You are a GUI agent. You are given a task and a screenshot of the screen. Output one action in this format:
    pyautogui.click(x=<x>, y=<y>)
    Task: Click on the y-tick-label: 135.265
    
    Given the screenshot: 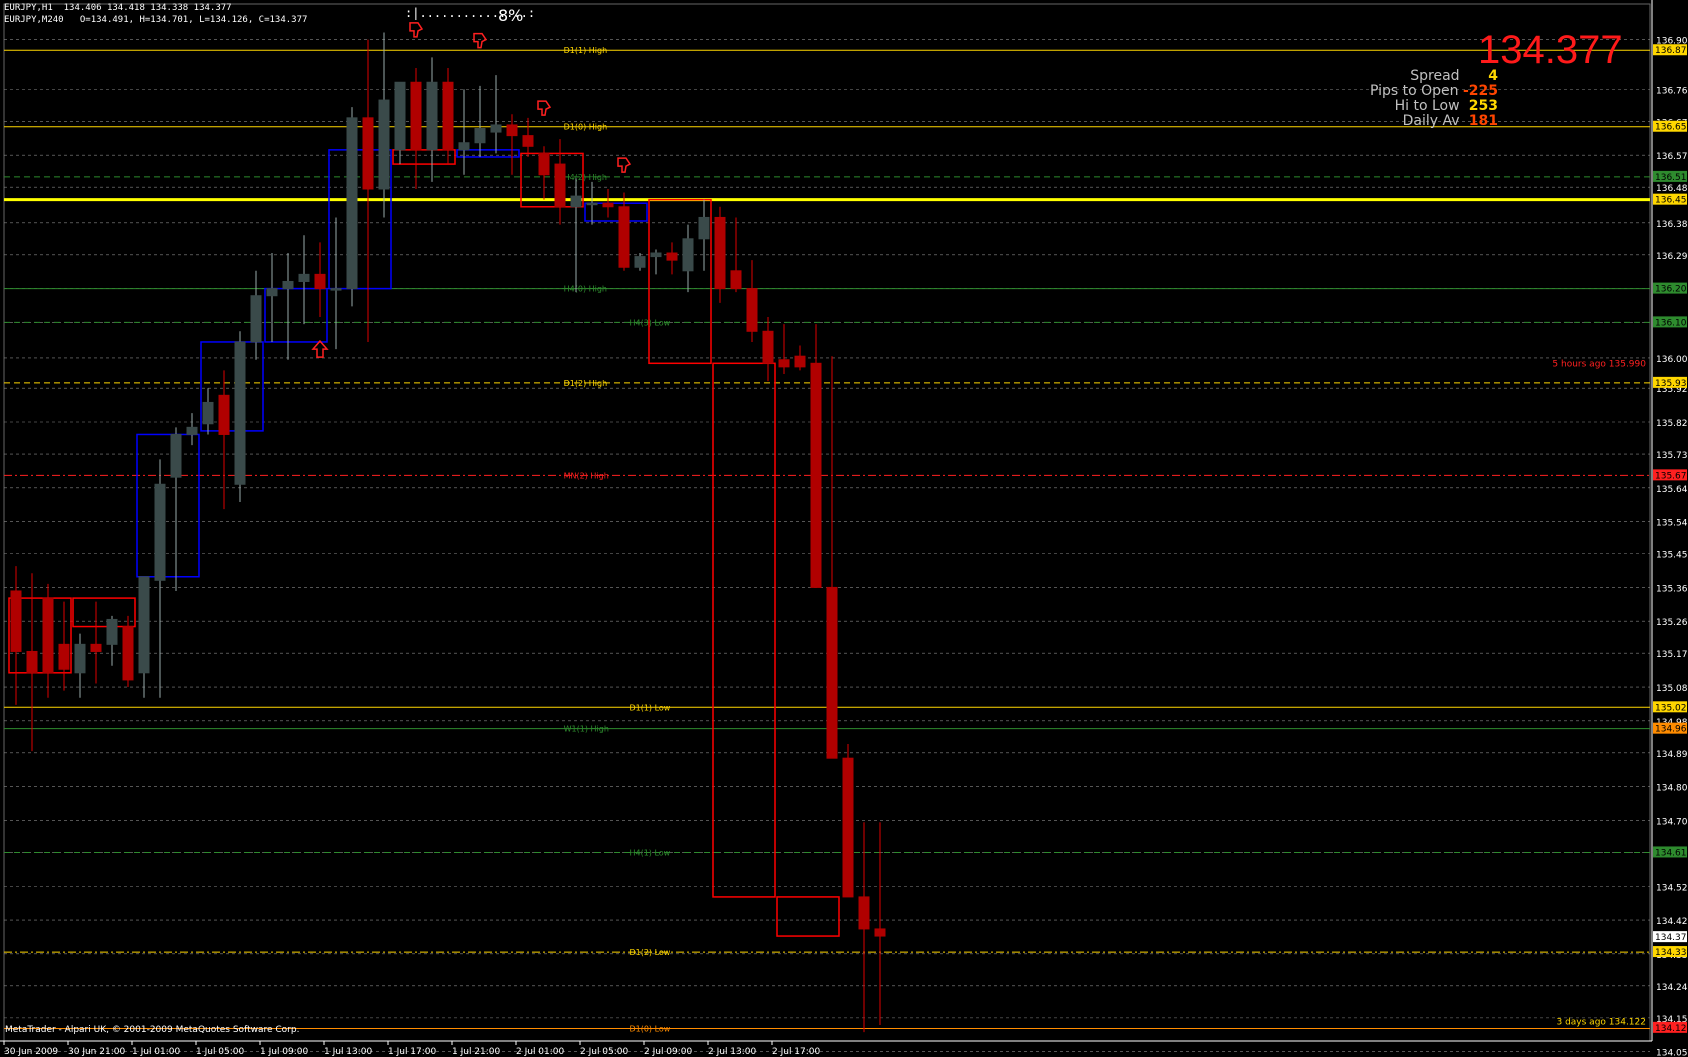 What is the action you would take?
    pyautogui.click(x=1672, y=623)
    